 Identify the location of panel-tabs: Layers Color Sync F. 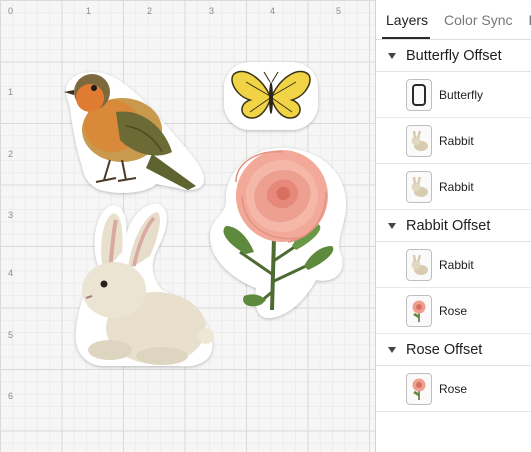
(453, 20).